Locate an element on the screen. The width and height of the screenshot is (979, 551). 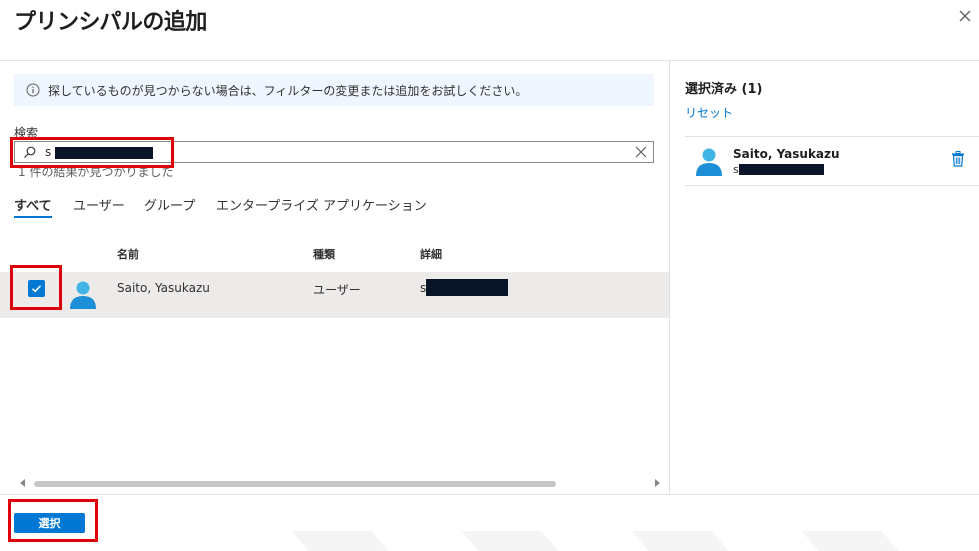
column-header-type: 種類 is located at coordinates (324, 254).